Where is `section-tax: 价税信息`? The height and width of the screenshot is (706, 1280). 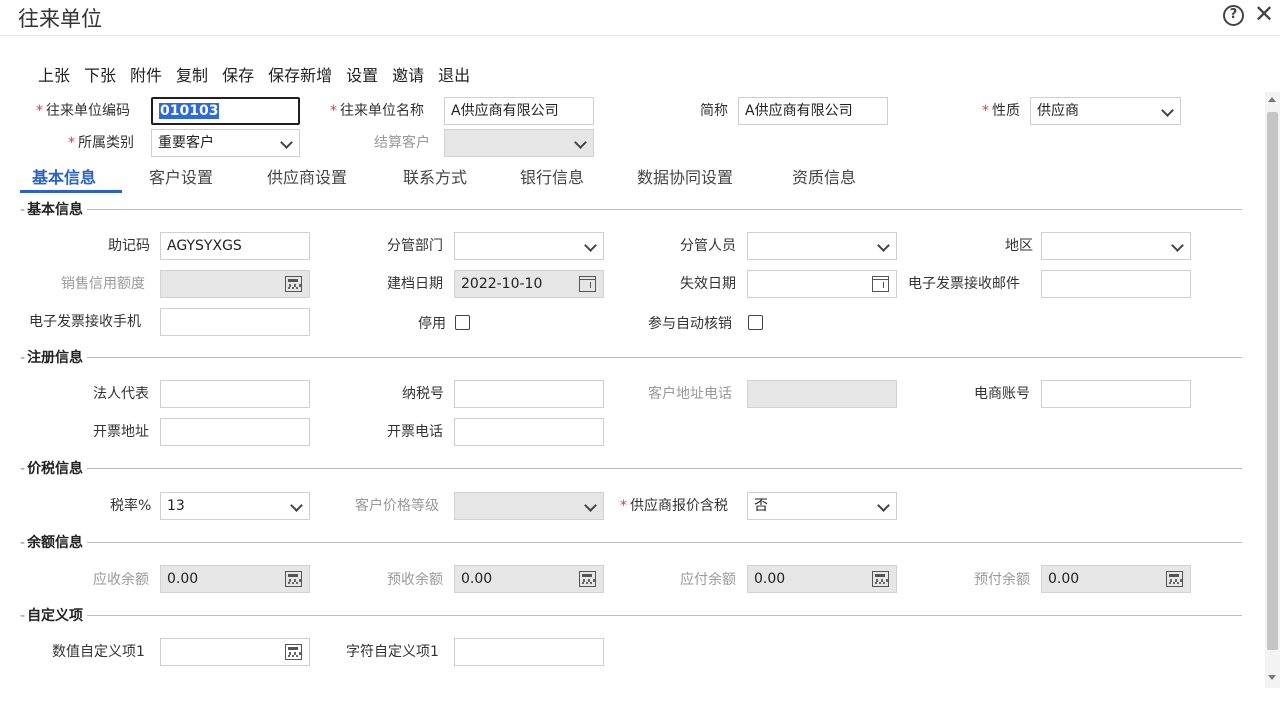
section-tax: 价税信息 is located at coordinates (631, 468).